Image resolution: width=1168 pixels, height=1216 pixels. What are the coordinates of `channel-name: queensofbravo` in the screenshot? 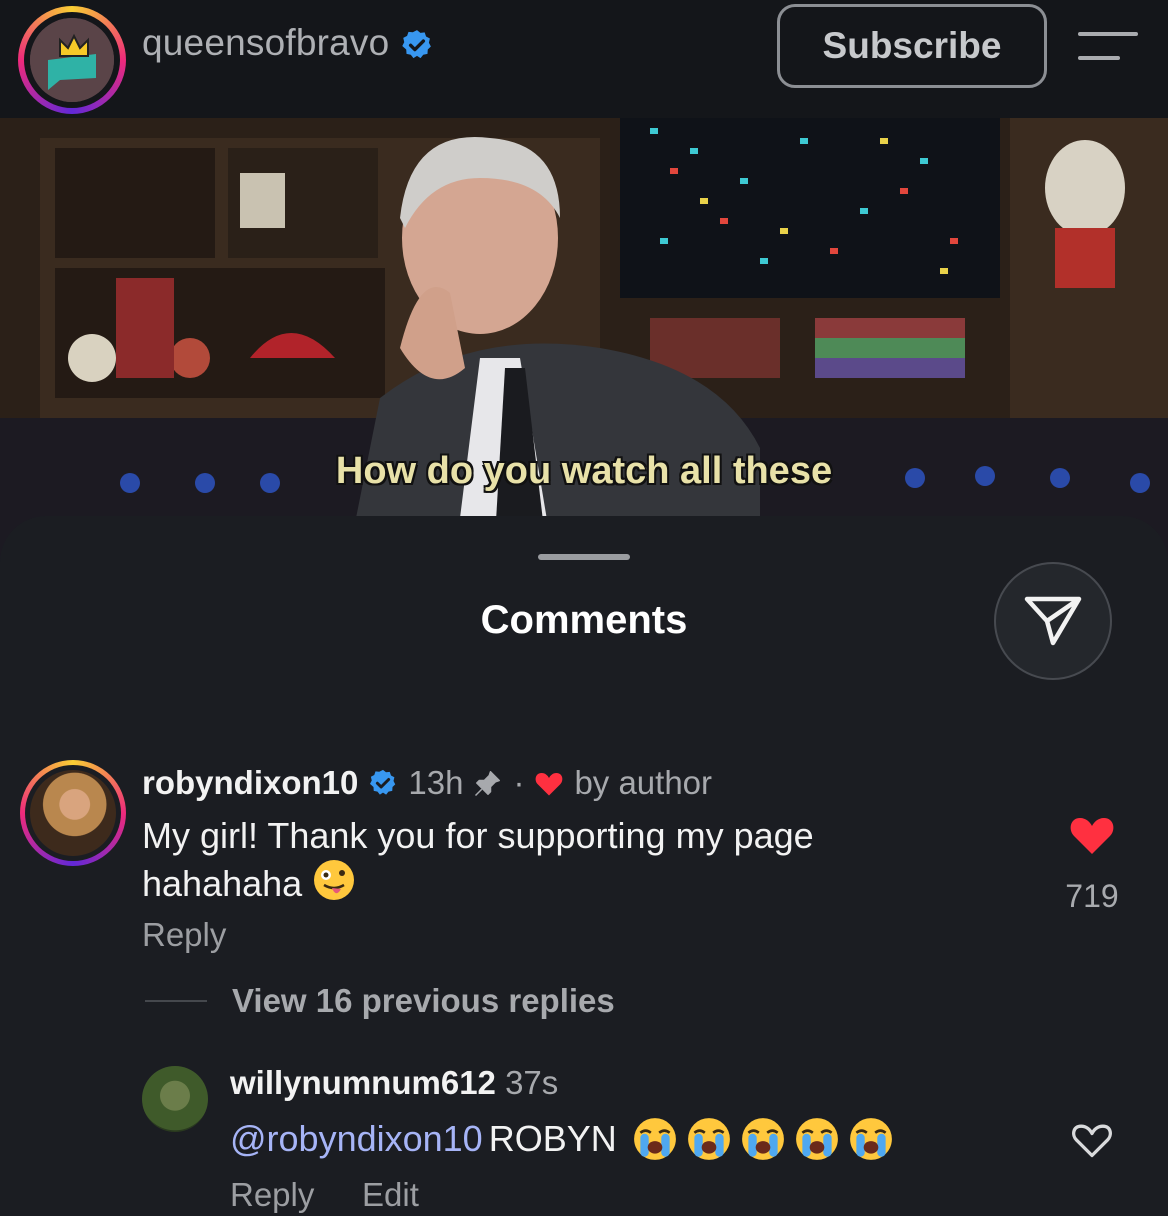 It's located at (288, 43).